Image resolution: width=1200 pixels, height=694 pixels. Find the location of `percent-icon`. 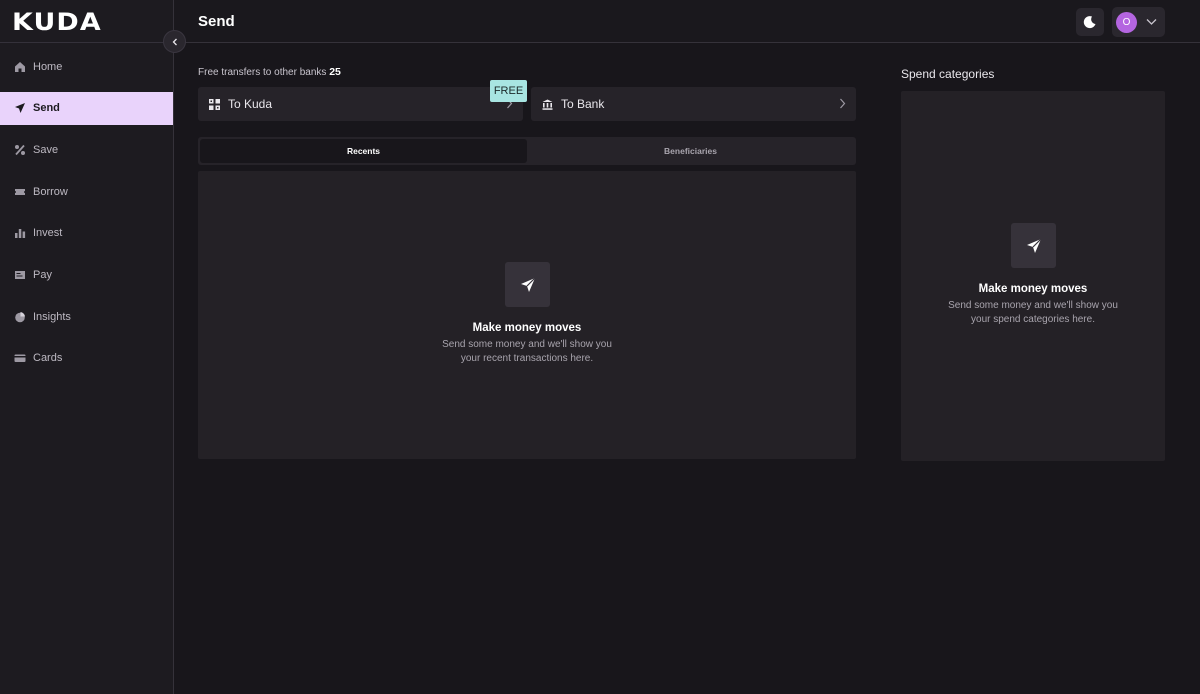

percent-icon is located at coordinates (19, 149).